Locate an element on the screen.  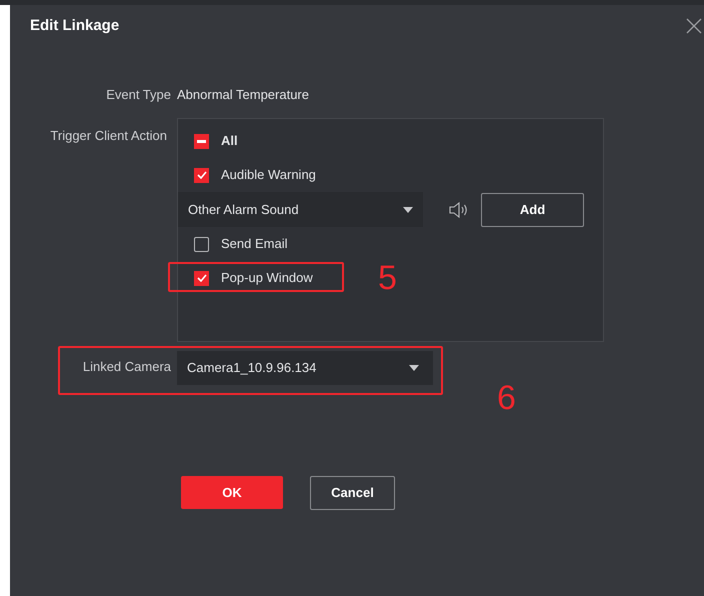
field-label: Event Type is located at coordinates (138, 95).